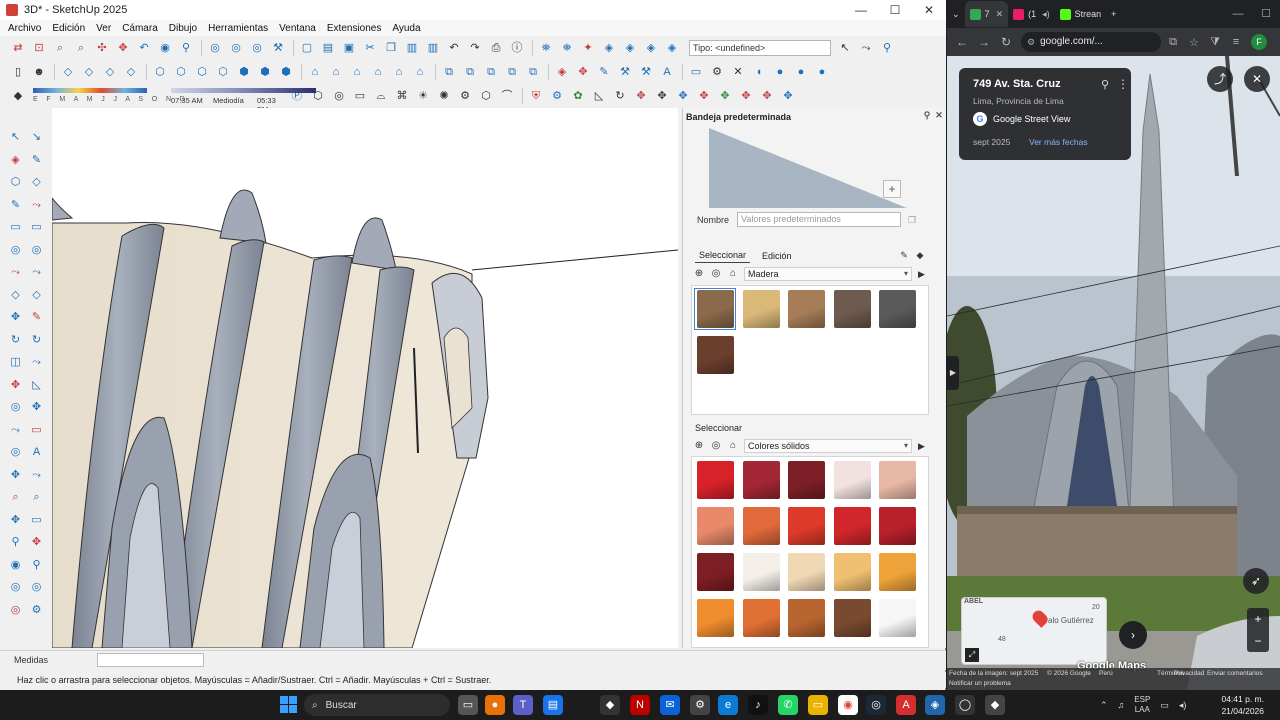 This screenshot has width=1280, height=720. Describe the element at coordinates (123, 48) in the screenshot. I see `pan-icon: ✥` at that location.